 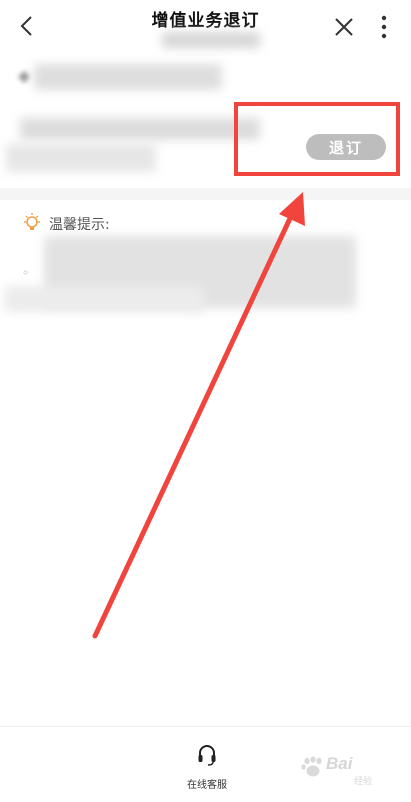 I want to click on redacted-phone-number, so click(x=211, y=40).